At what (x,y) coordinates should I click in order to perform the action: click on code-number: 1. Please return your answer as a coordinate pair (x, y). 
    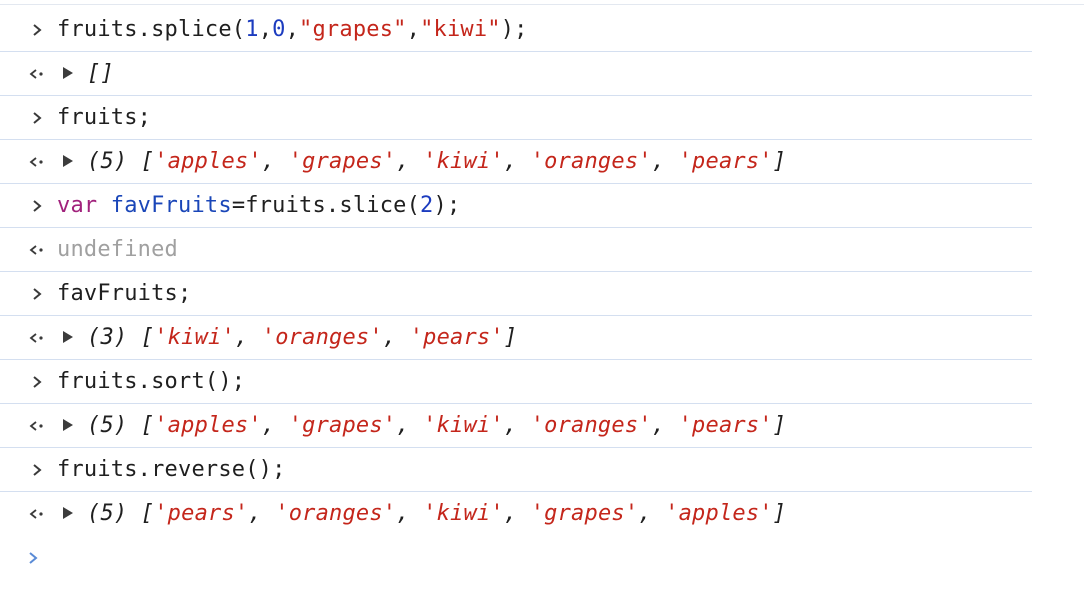
    Looking at the image, I should click on (252, 29).